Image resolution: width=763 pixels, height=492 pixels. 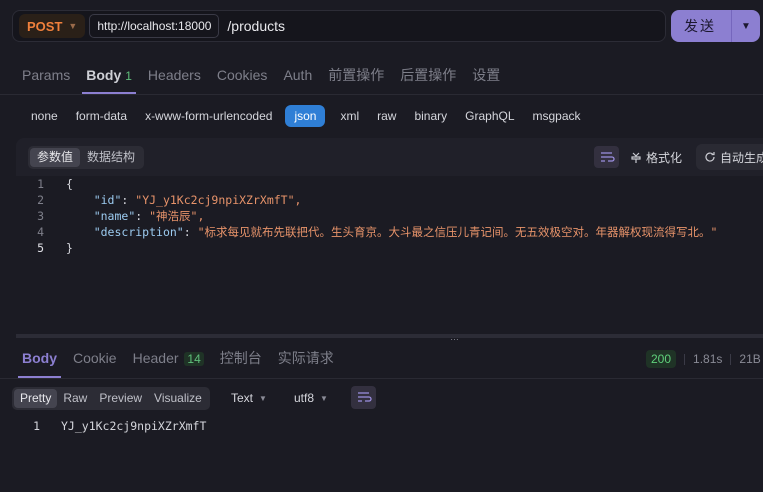 I want to click on body-type-graphql: GraphQL, so click(x=489, y=116).